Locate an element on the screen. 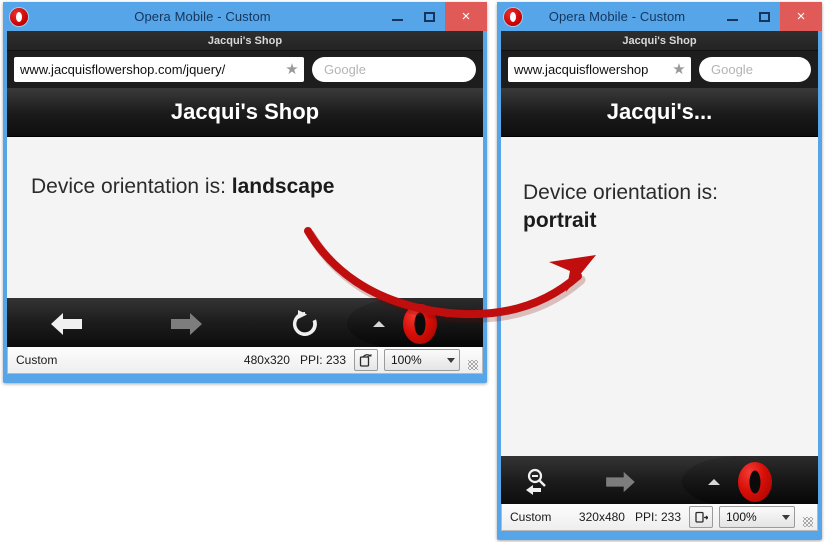  rotate-to-landscape-icon is located at coordinates (701, 517).